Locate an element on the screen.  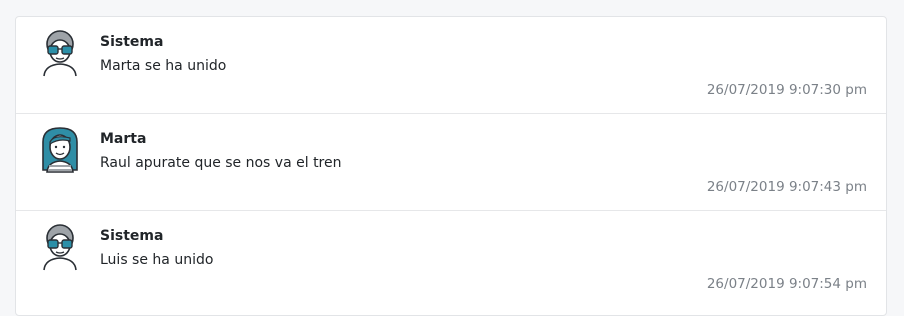
message-timestamp: 26/07/2019 9:07:54 pm is located at coordinates (786, 284).